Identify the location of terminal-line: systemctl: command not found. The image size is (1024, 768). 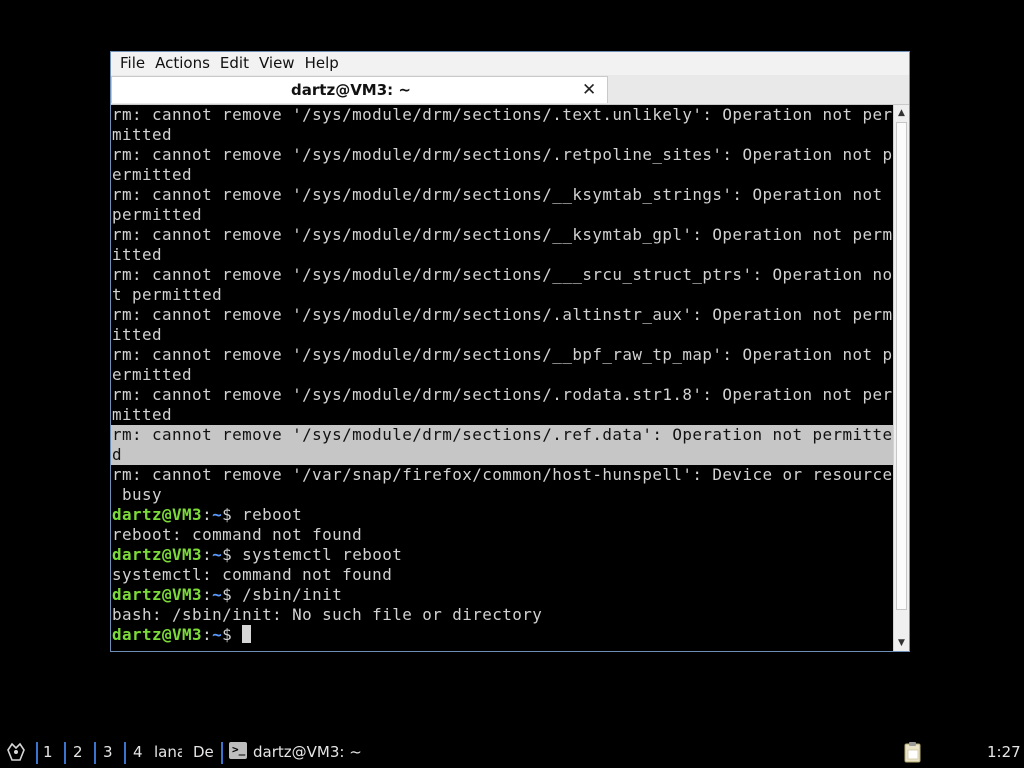
(252, 574).